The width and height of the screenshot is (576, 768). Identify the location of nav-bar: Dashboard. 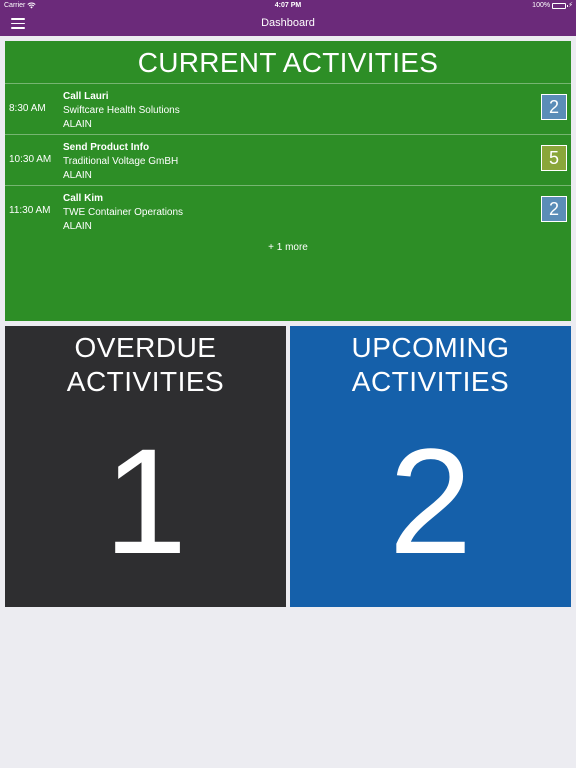
(288, 23).